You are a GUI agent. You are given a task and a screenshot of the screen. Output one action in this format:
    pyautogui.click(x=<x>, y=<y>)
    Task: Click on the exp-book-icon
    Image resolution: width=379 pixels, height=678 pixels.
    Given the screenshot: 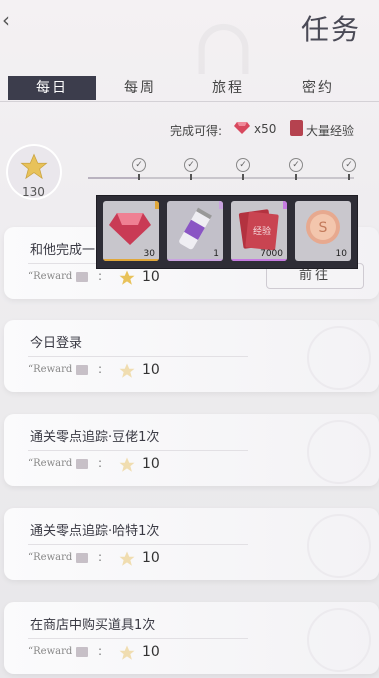 What is the action you would take?
    pyautogui.click(x=296, y=128)
    